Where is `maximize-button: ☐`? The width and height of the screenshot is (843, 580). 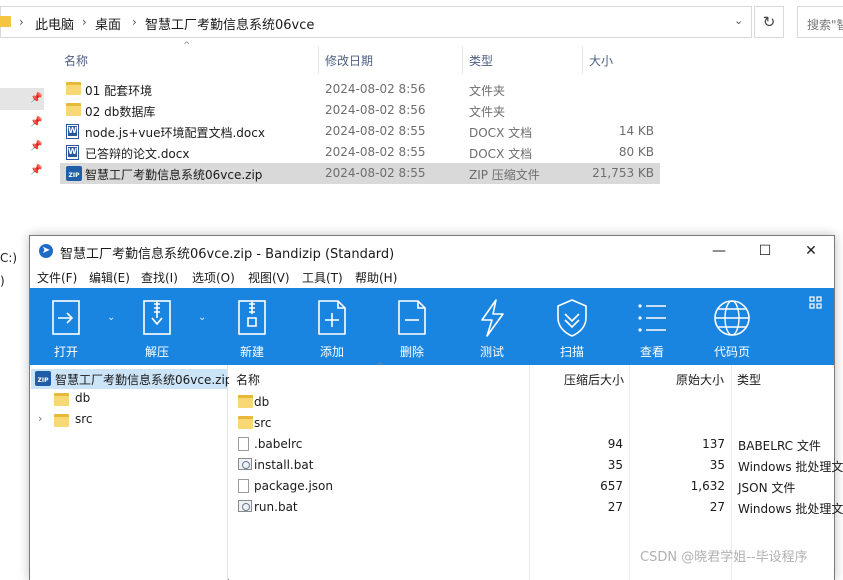
maximize-button: ☐ is located at coordinates (765, 251).